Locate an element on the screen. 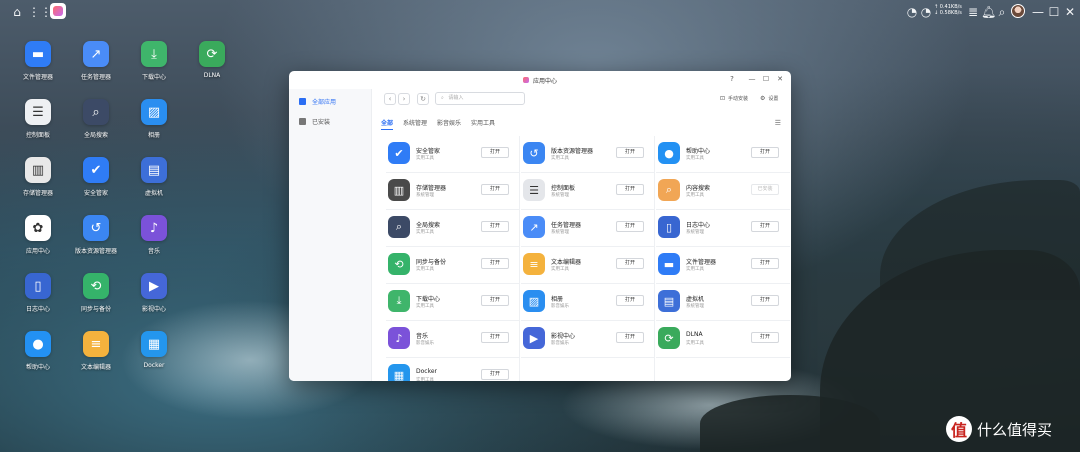 This screenshot has height=452, width=1080. refresh-button: ↻ is located at coordinates (423, 99).